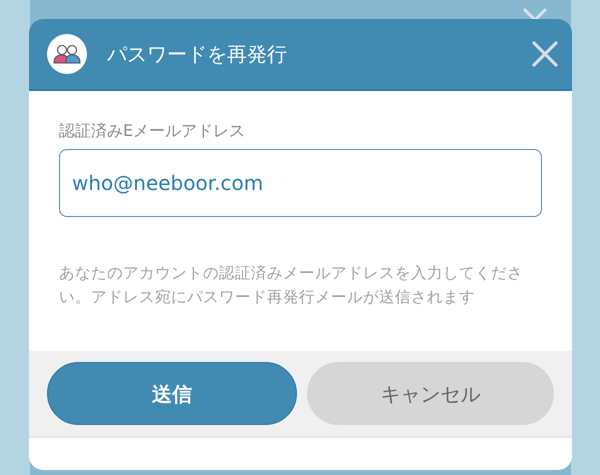 The height and width of the screenshot is (475, 600). Describe the element at coordinates (545, 54) in the screenshot. I see `close-button` at that location.